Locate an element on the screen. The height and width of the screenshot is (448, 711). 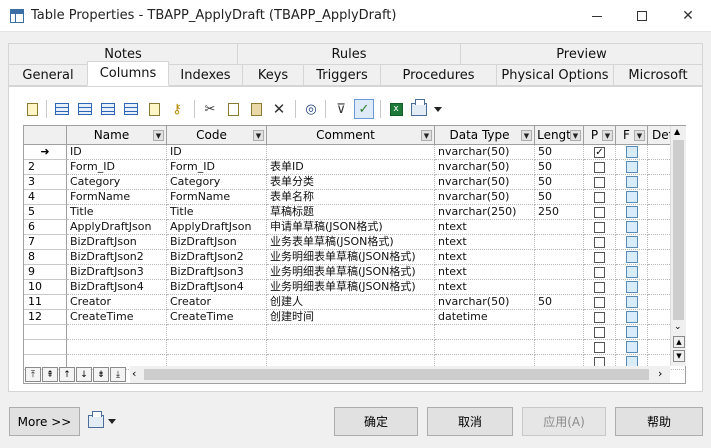
cell-code: ID is located at coordinates (217, 152).